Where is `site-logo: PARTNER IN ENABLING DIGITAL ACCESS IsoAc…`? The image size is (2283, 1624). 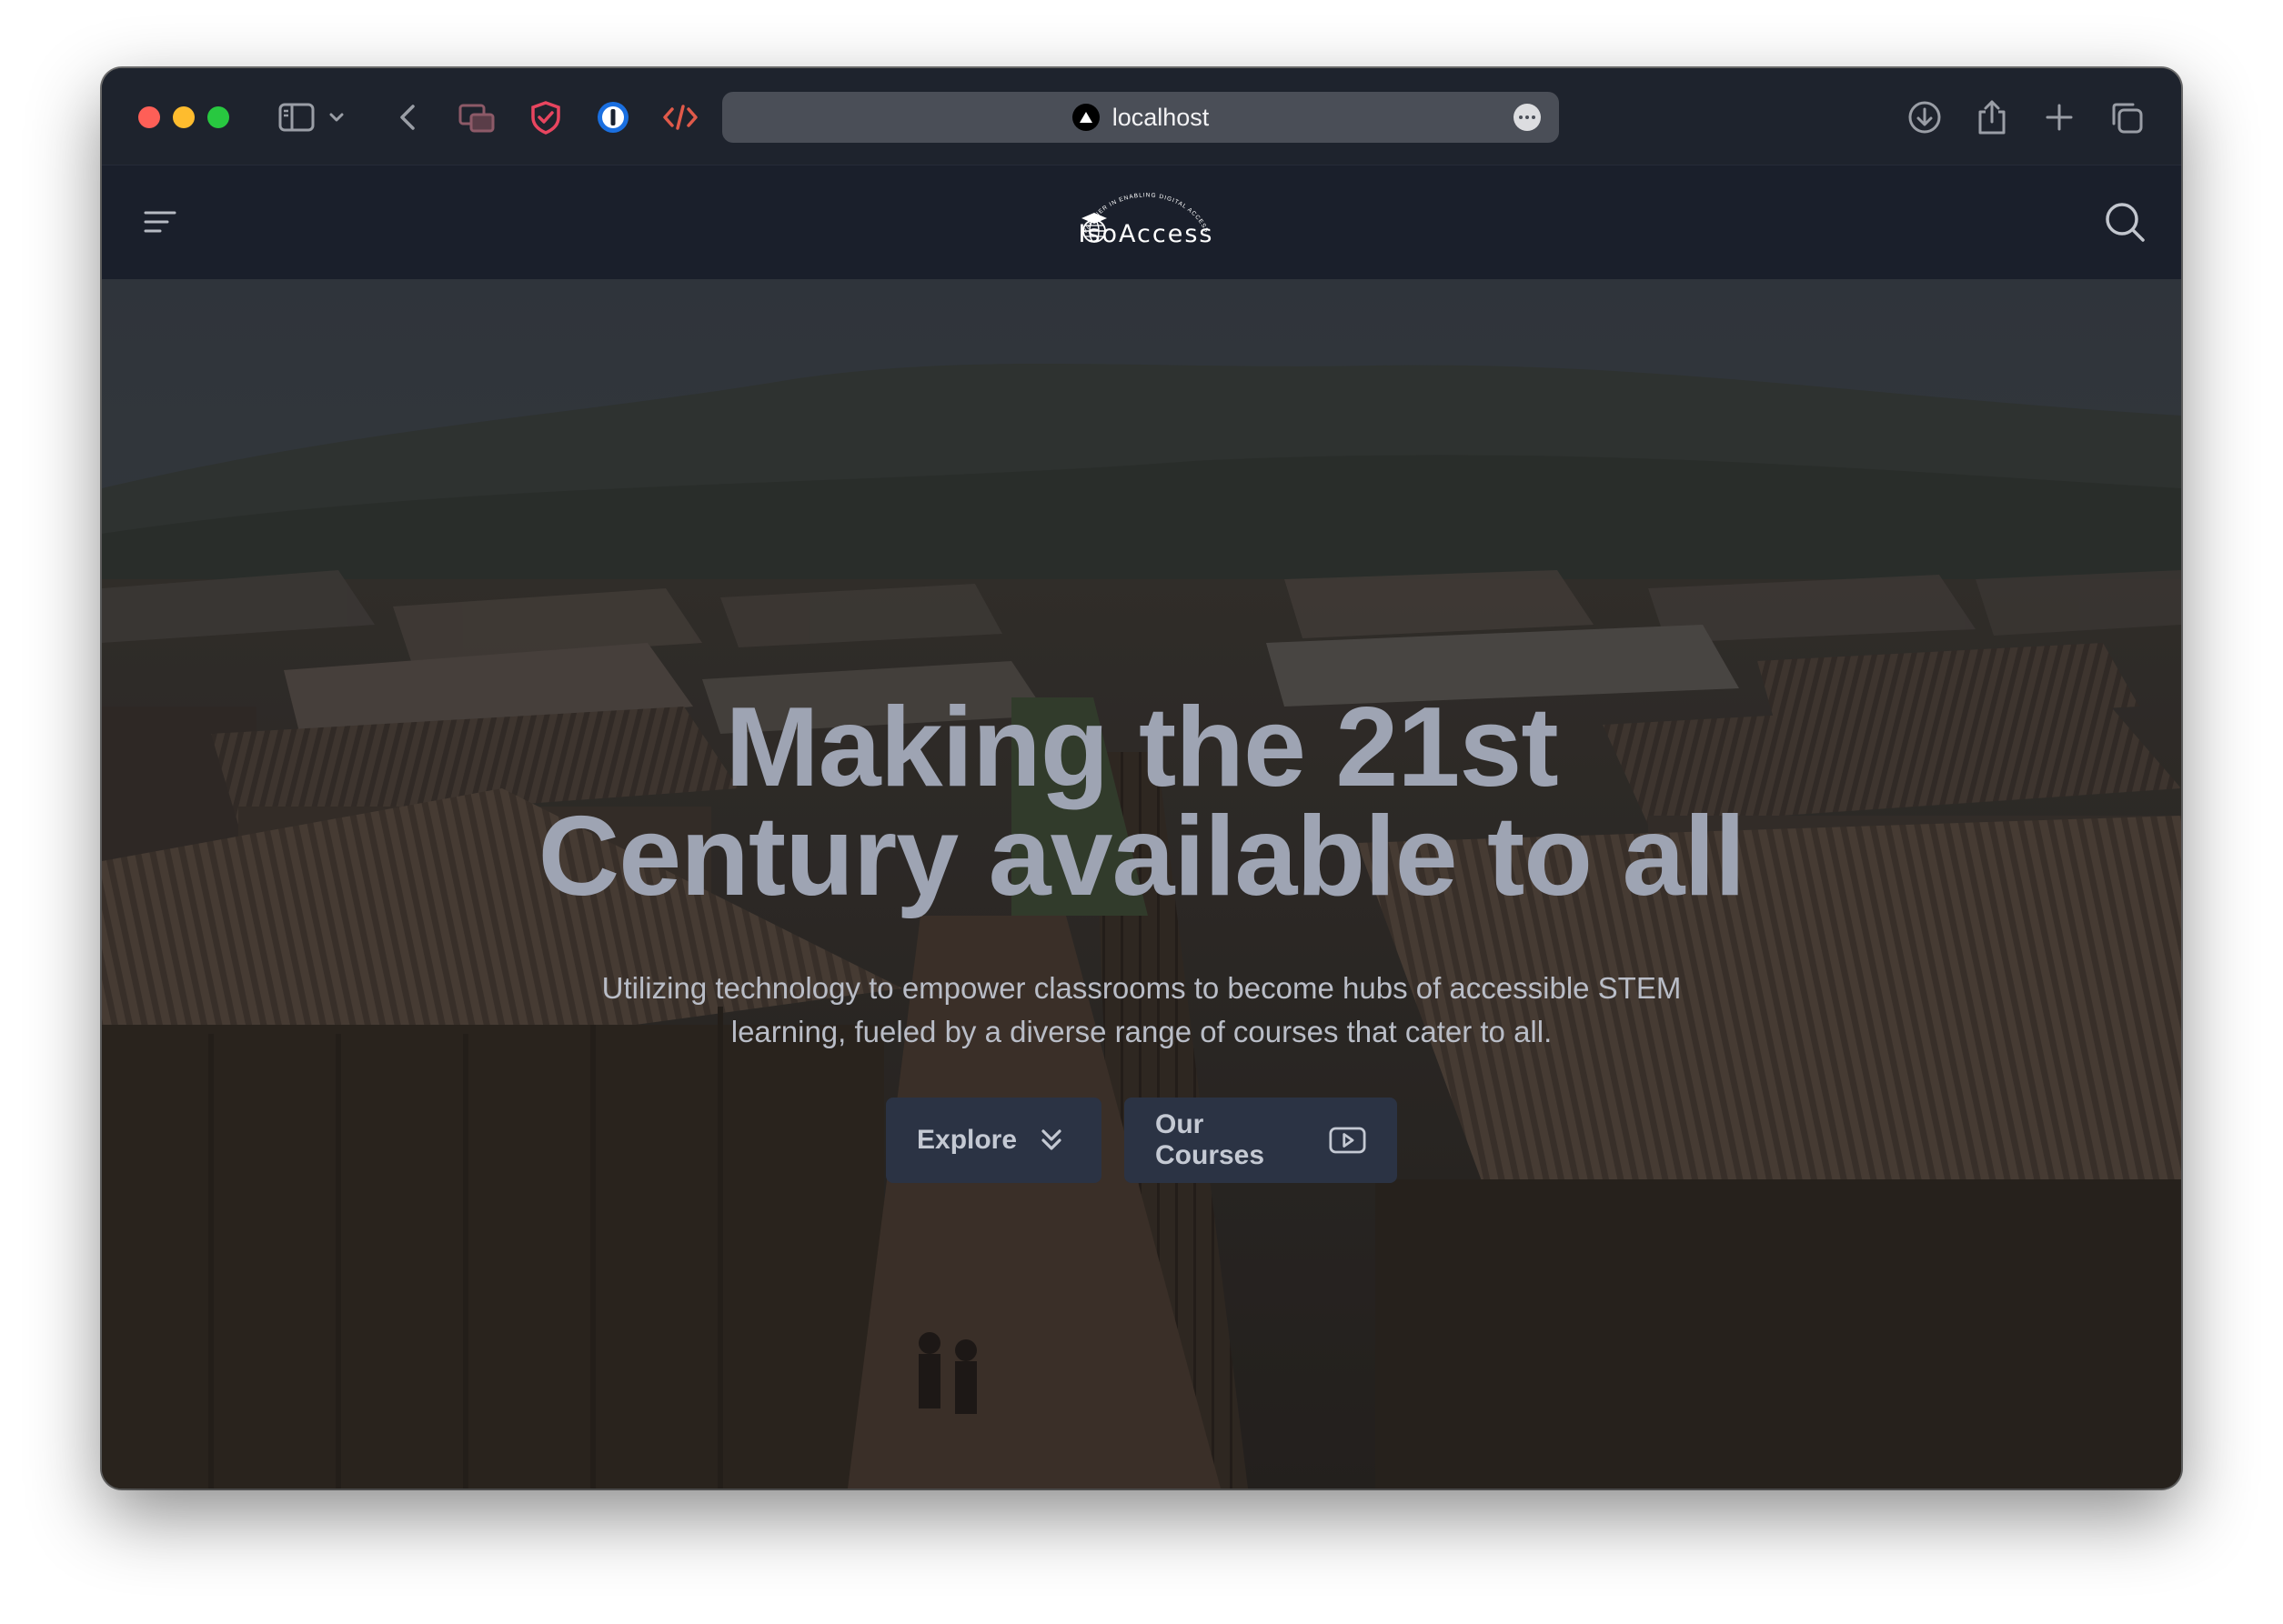 site-logo: PARTNER IN ENABLING DIGITAL ACCESS IsoAc… is located at coordinates (1146, 225).